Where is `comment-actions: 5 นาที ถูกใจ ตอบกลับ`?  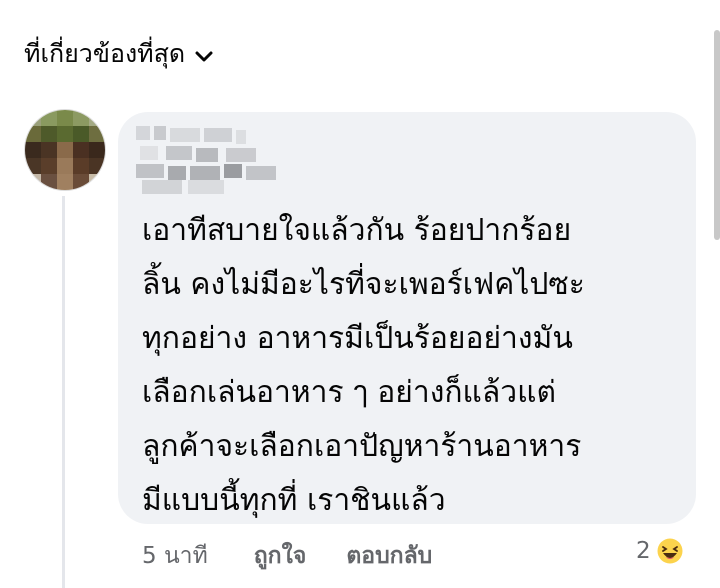 comment-actions: 5 นาที ถูกใจ ตอบกลับ is located at coordinates (287, 556).